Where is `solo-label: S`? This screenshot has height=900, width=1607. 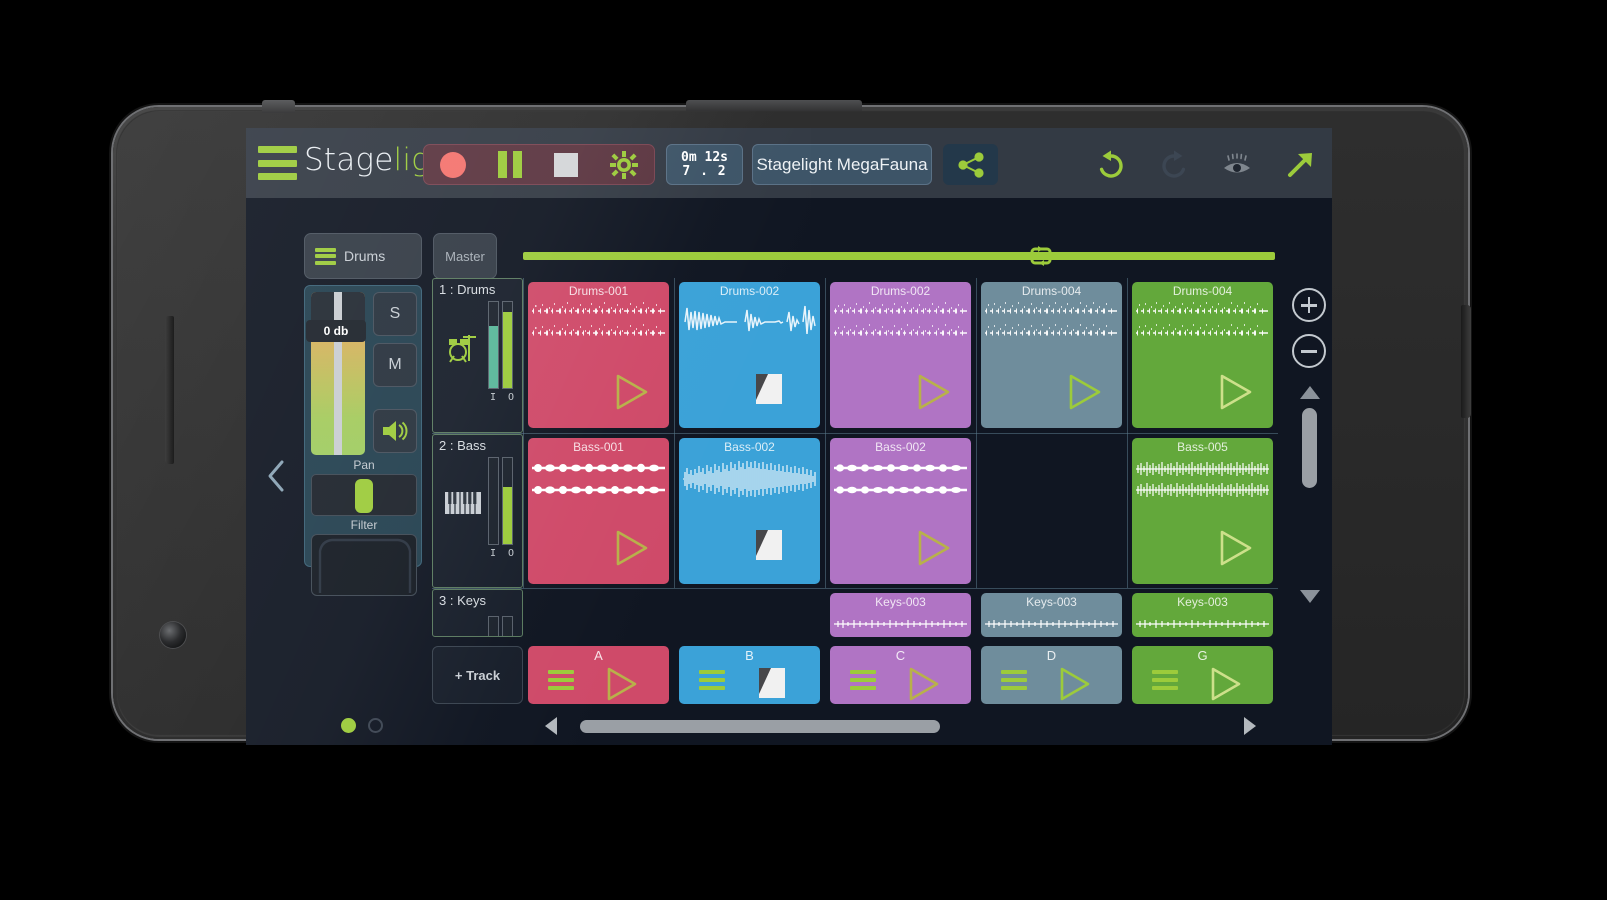 solo-label: S is located at coordinates (395, 313).